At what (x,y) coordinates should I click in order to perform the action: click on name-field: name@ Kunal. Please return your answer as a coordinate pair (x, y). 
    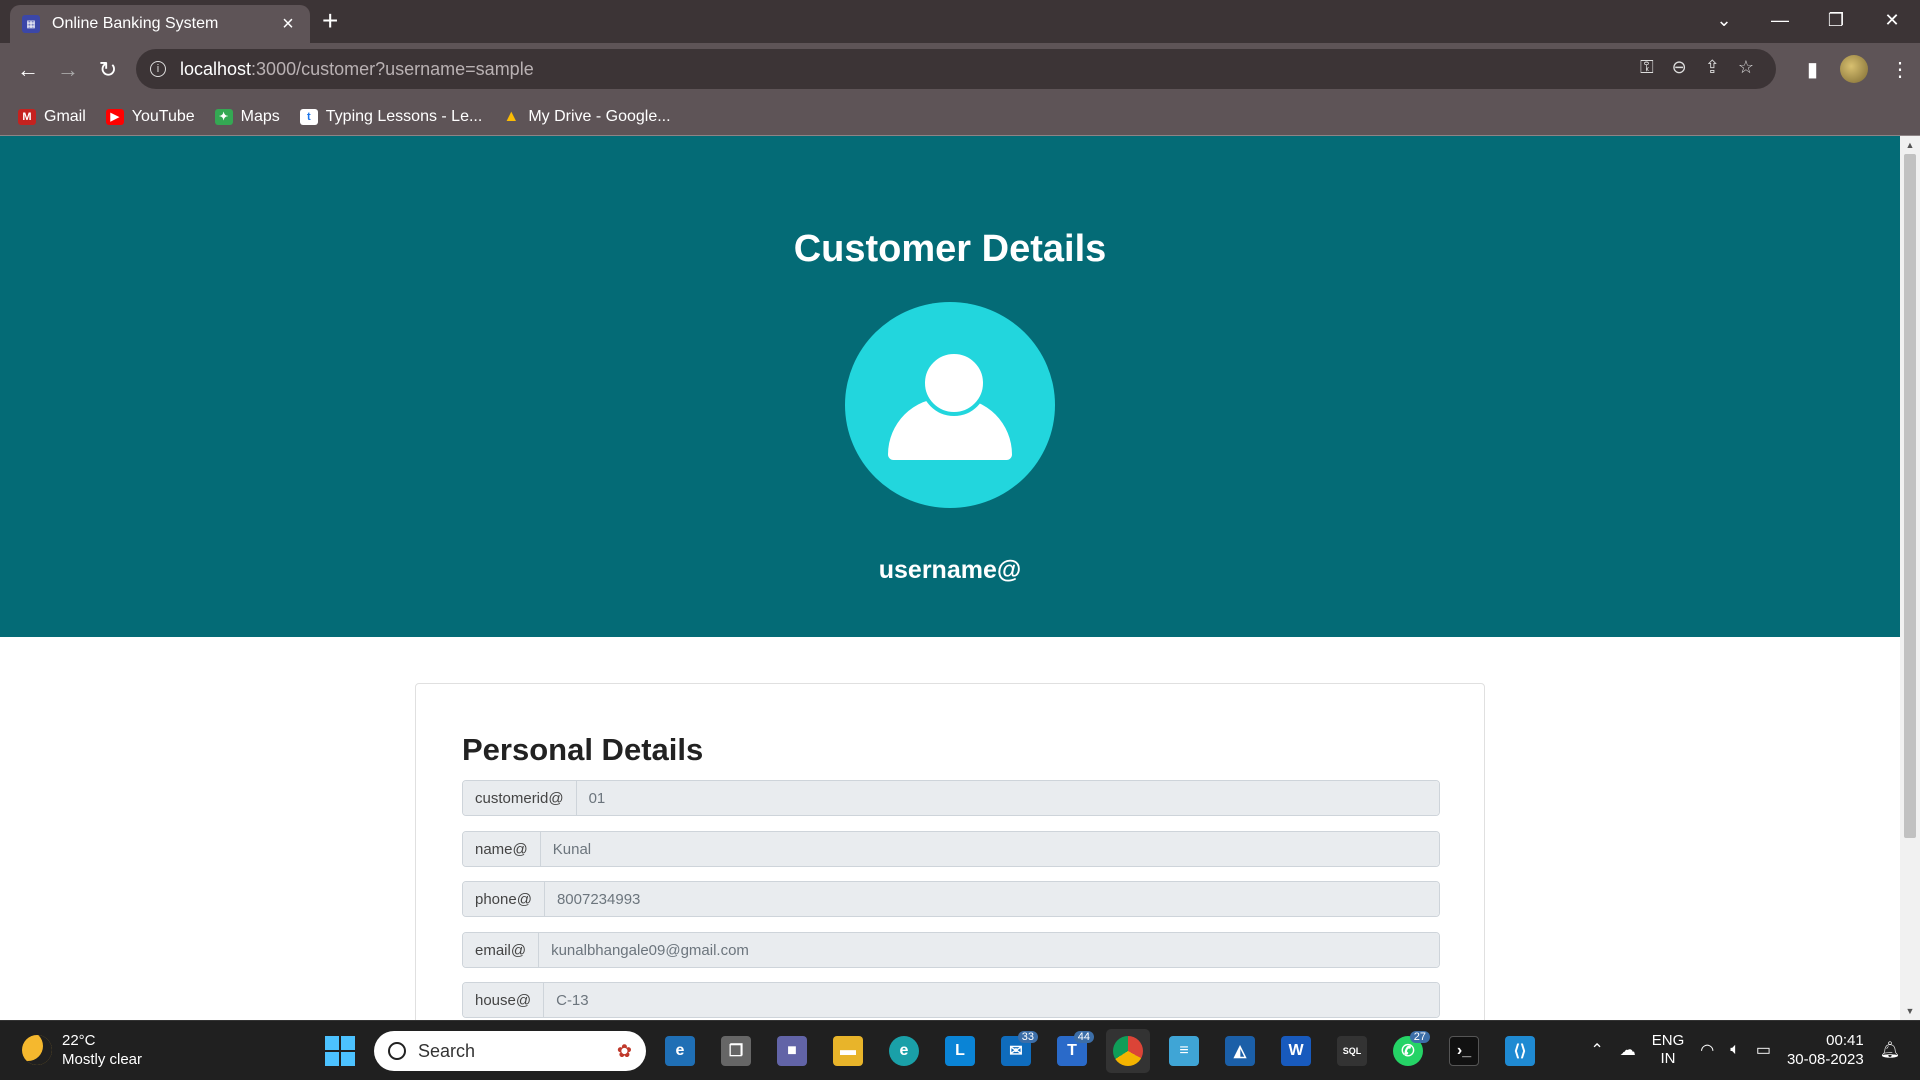
    Looking at the image, I should click on (951, 849).